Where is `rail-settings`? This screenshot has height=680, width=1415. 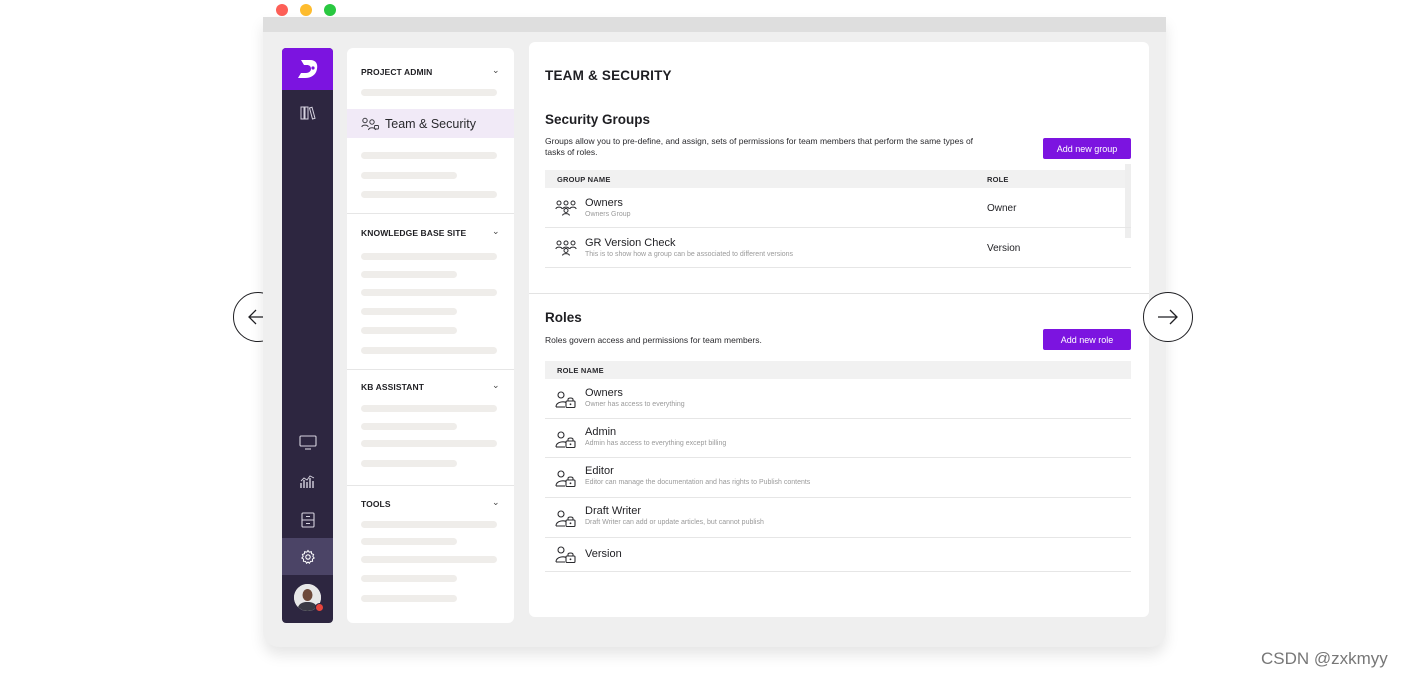 rail-settings is located at coordinates (307, 556).